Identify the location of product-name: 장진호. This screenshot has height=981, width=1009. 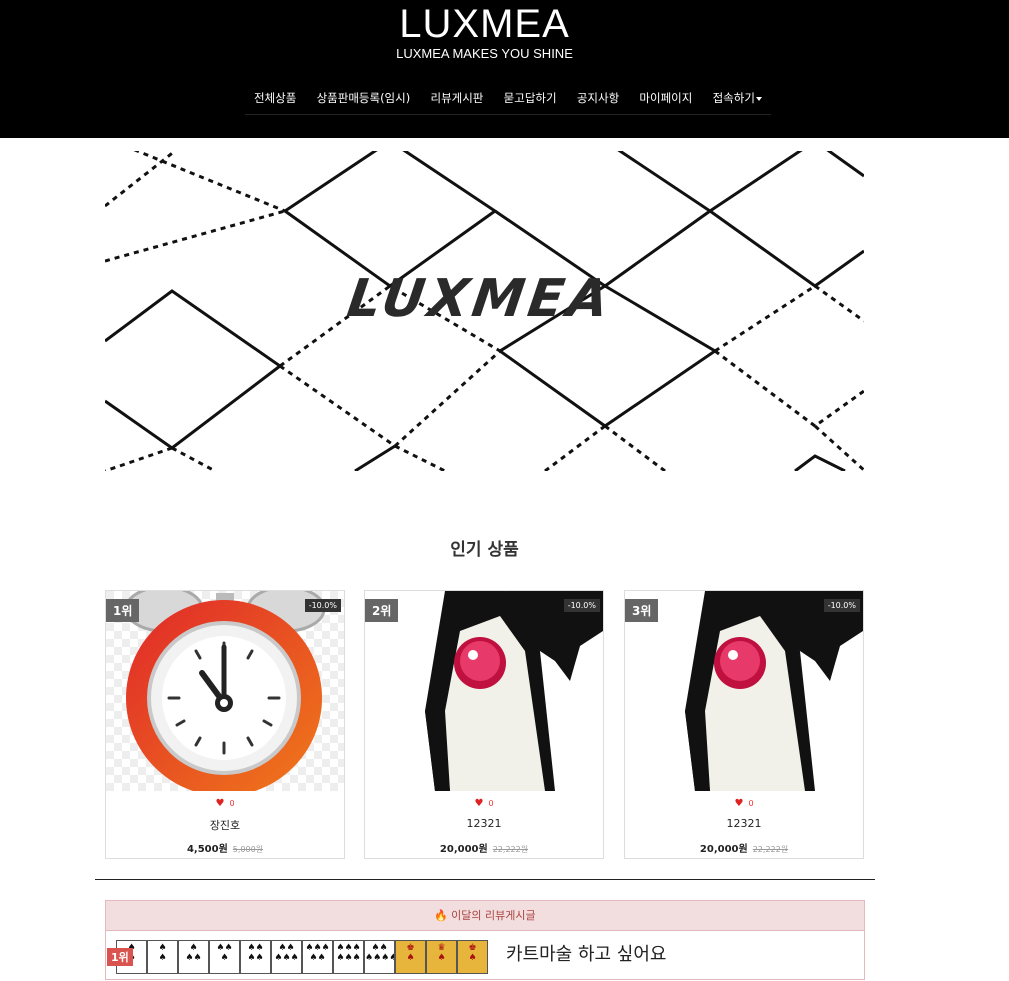
(225, 825).